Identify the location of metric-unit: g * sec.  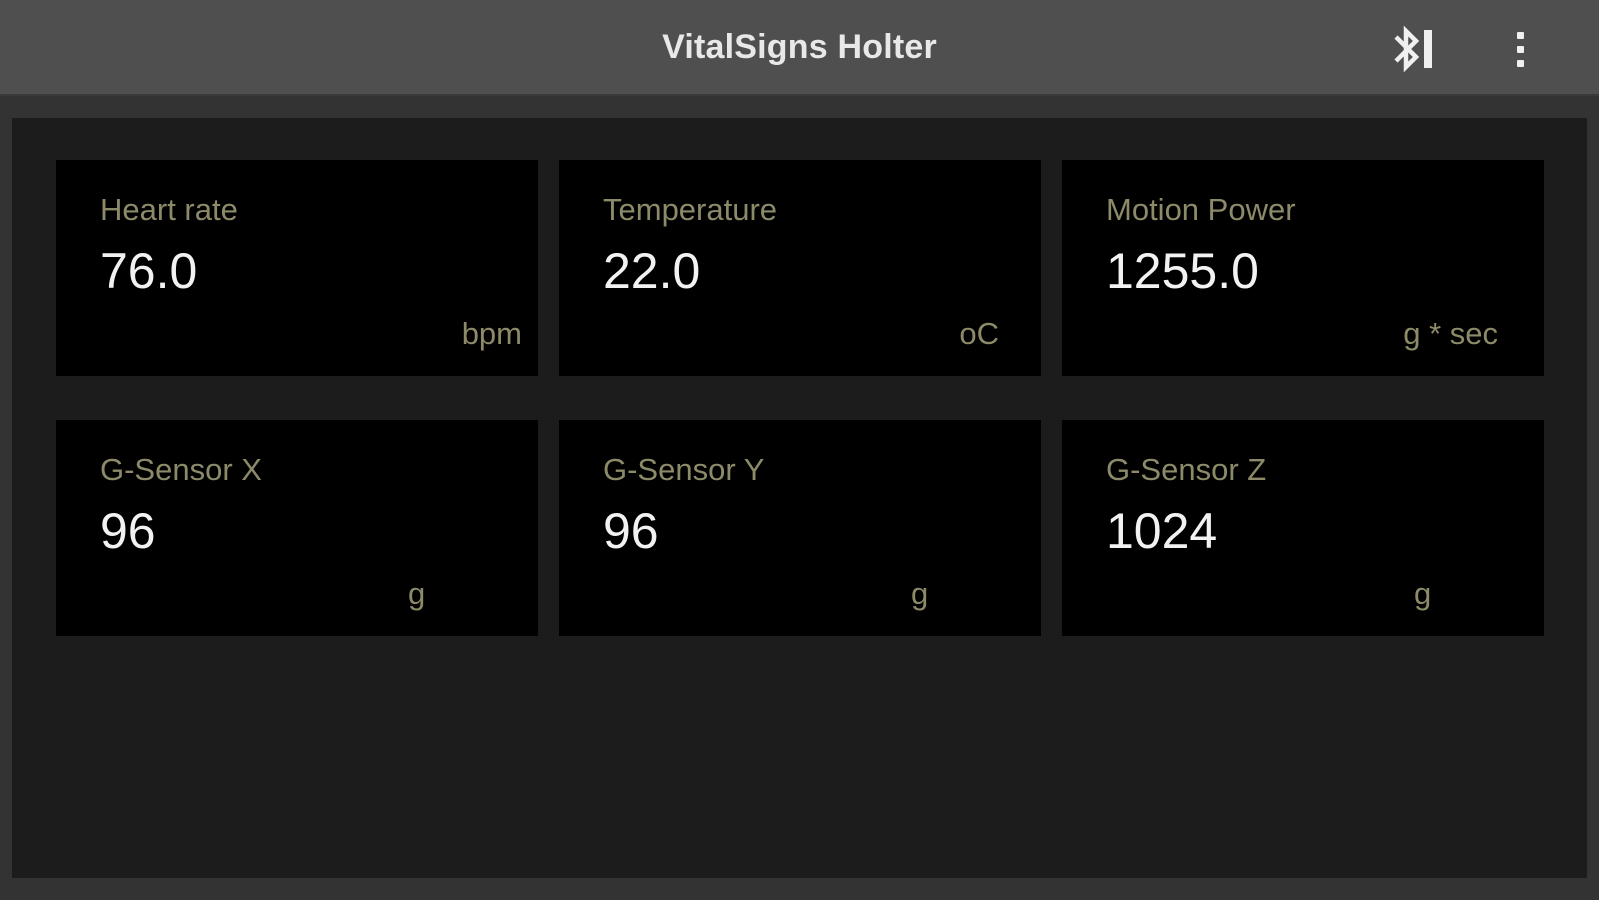
(1450, 333).